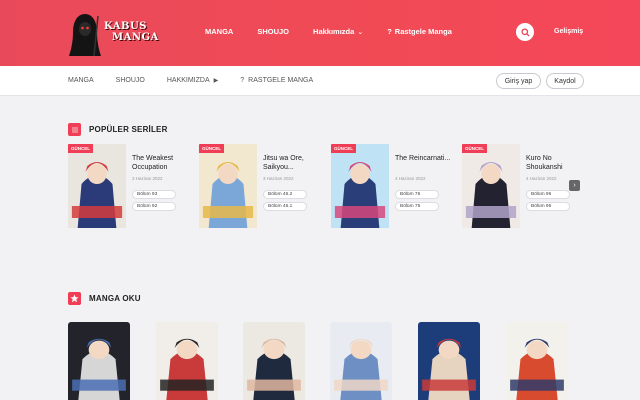  What do you see at coordinates (131, 32) in the screenshot?
I see `logo-text: KABUS MANGA` at bounding box center [131, 32].